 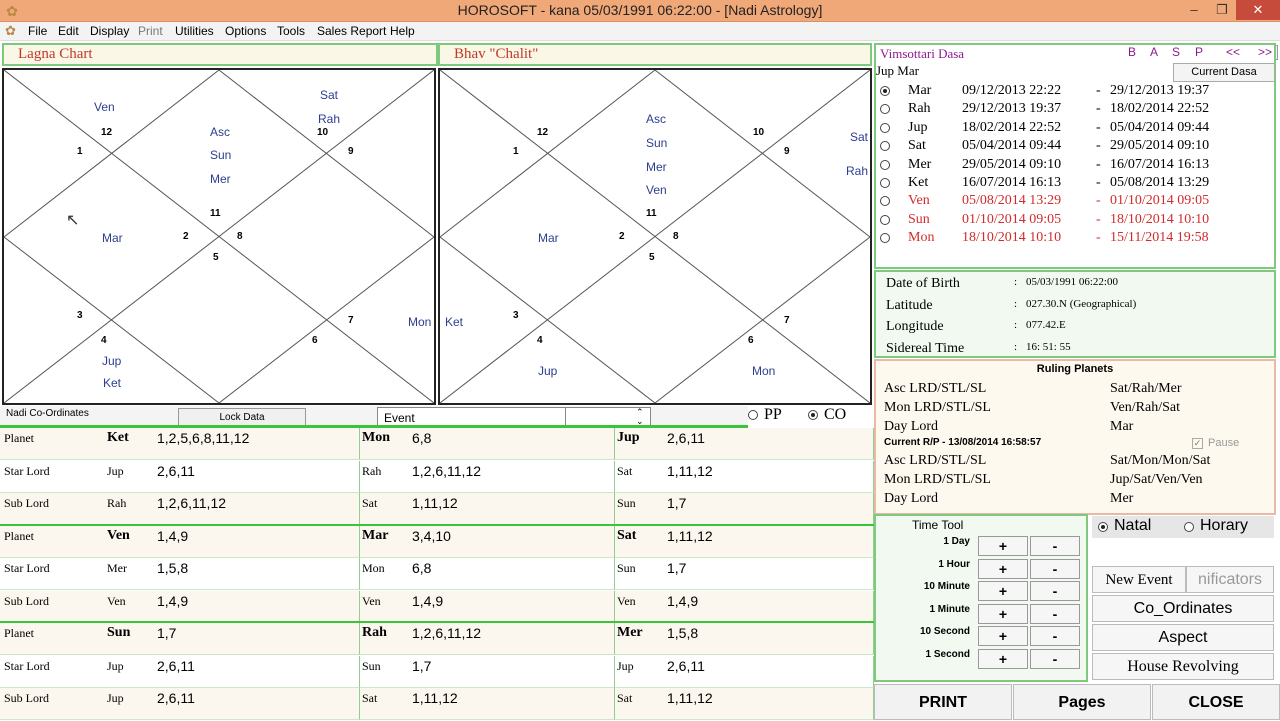 What do you see at coordinates (351, 31) in the screenshot?
I see `menu-sales-report: Sales Report` at bounding box center [351, 31].